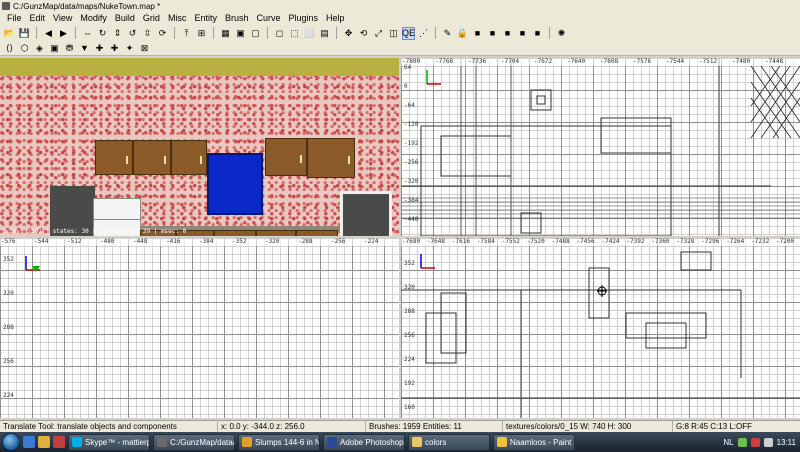 This screenshot has width=800, height=452. Describe the element at coordinates (237, 18) in the screenshot. I see `menu-brush: Brush` at that location.